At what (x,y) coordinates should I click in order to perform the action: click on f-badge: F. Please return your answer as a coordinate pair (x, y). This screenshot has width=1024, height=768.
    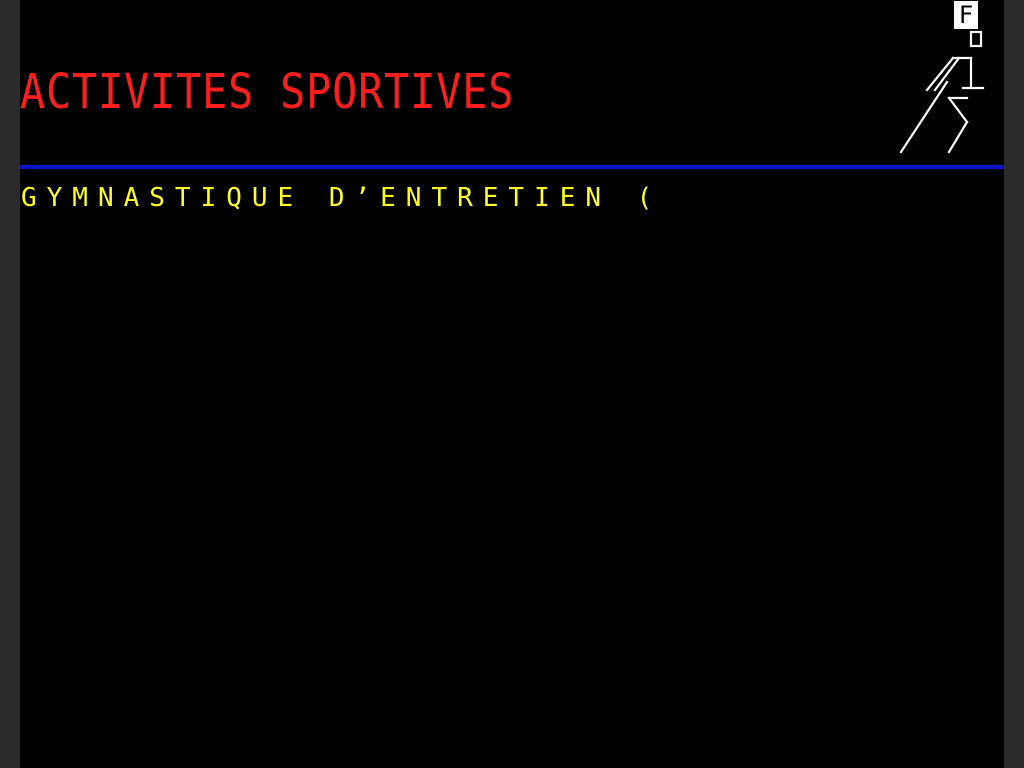
    Looking at the image, I should click on (966, 15).